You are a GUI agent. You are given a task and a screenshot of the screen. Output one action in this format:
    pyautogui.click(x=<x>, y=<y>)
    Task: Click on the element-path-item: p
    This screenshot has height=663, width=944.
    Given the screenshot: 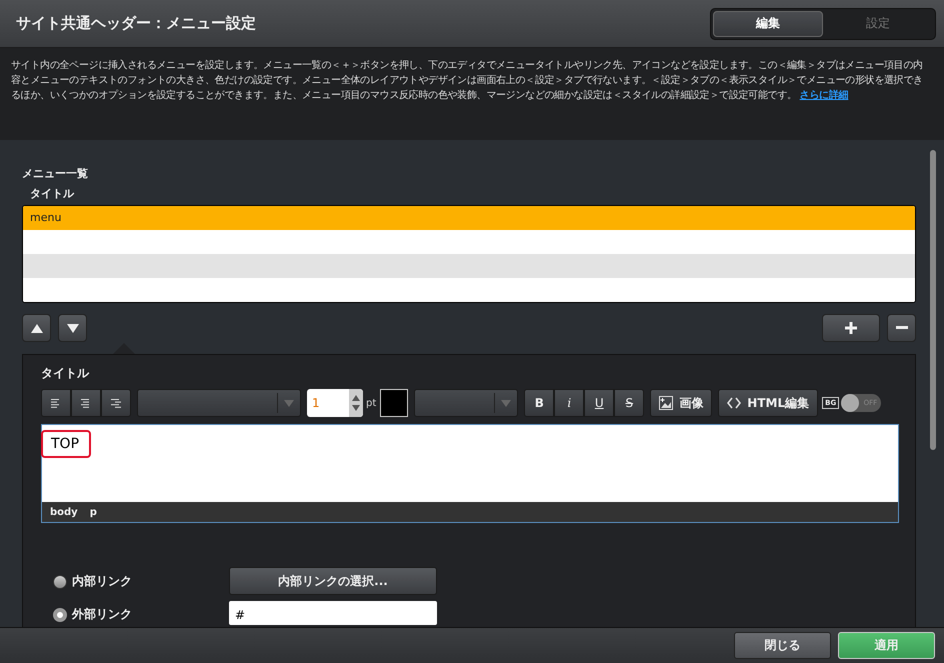 What is the action you would take?
    pyautogui.click(x=93, y=512)
    